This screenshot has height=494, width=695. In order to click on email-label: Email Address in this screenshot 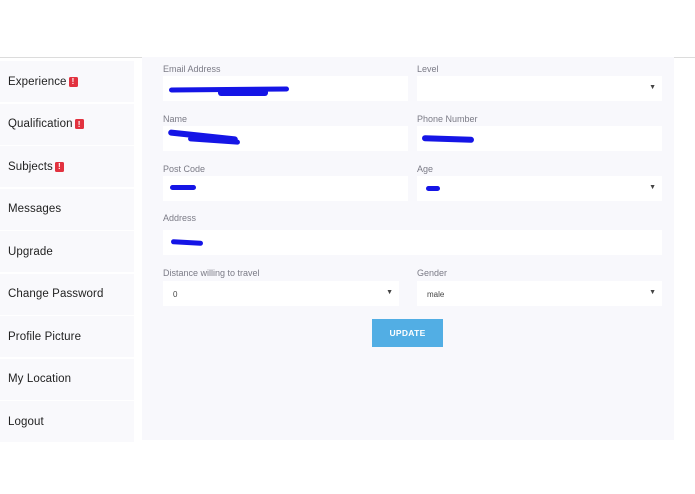, I will do `click(192, 69)`.